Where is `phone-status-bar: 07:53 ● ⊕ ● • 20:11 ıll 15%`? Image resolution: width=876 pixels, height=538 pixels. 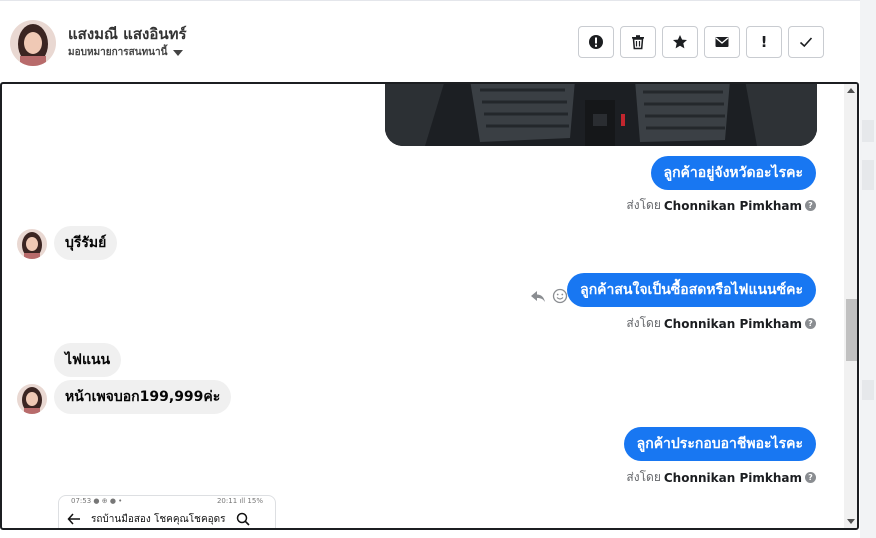
phone-status-bar: 07:53 ● ⊕ ● • 20:11 ıll 15% is located at coordinates (167, 501).